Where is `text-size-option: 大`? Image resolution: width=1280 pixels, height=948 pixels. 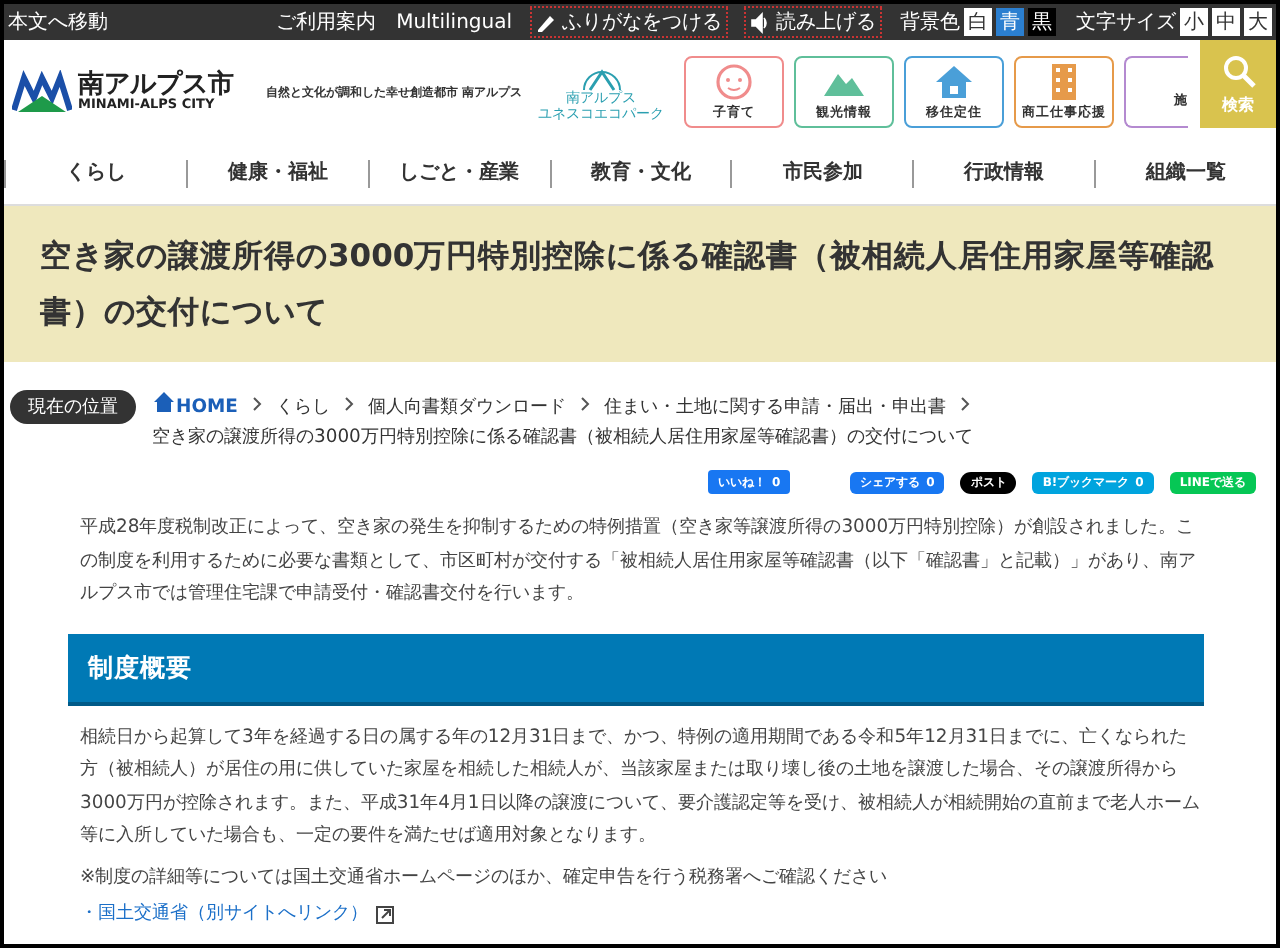
text-size-option: 大 is located at coordinates (1258, 22).